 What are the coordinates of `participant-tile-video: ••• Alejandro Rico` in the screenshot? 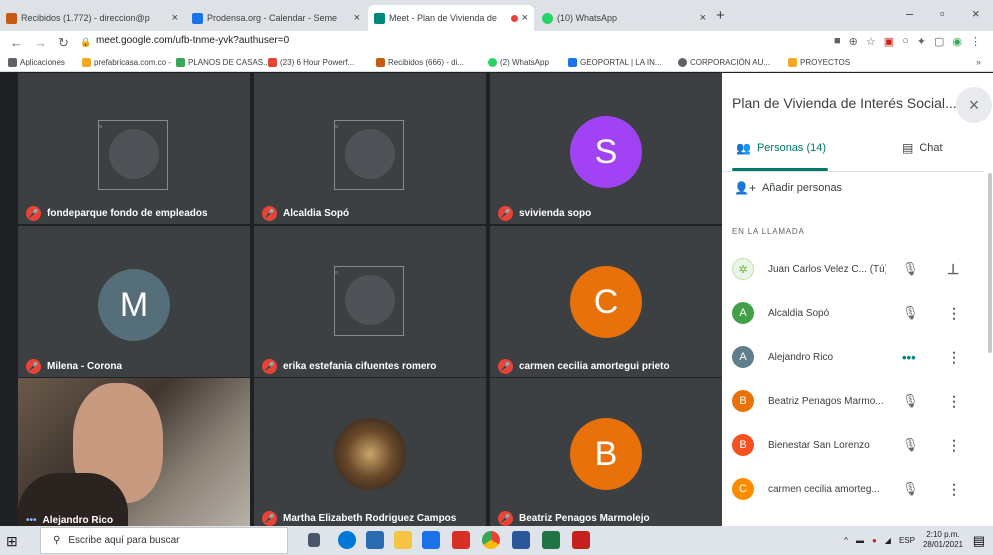 It's located at (134, 453).